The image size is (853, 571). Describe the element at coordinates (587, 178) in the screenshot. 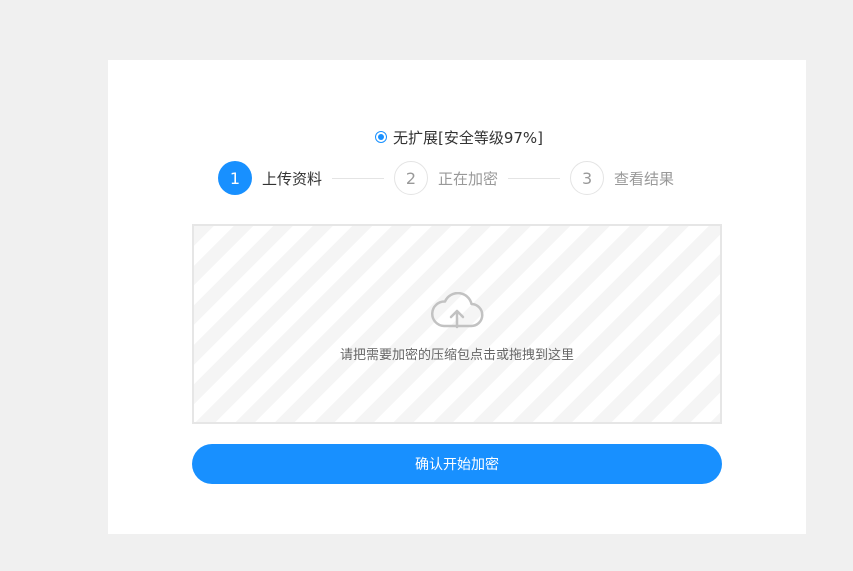

I see `step-3-number: 3` at that location.